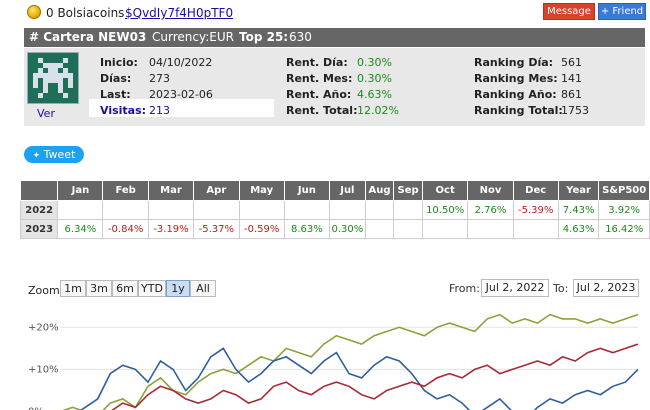  Describe the element at coordinates (36, 408) in the screenshot. I see `y-tick-label: 0%` at that location.